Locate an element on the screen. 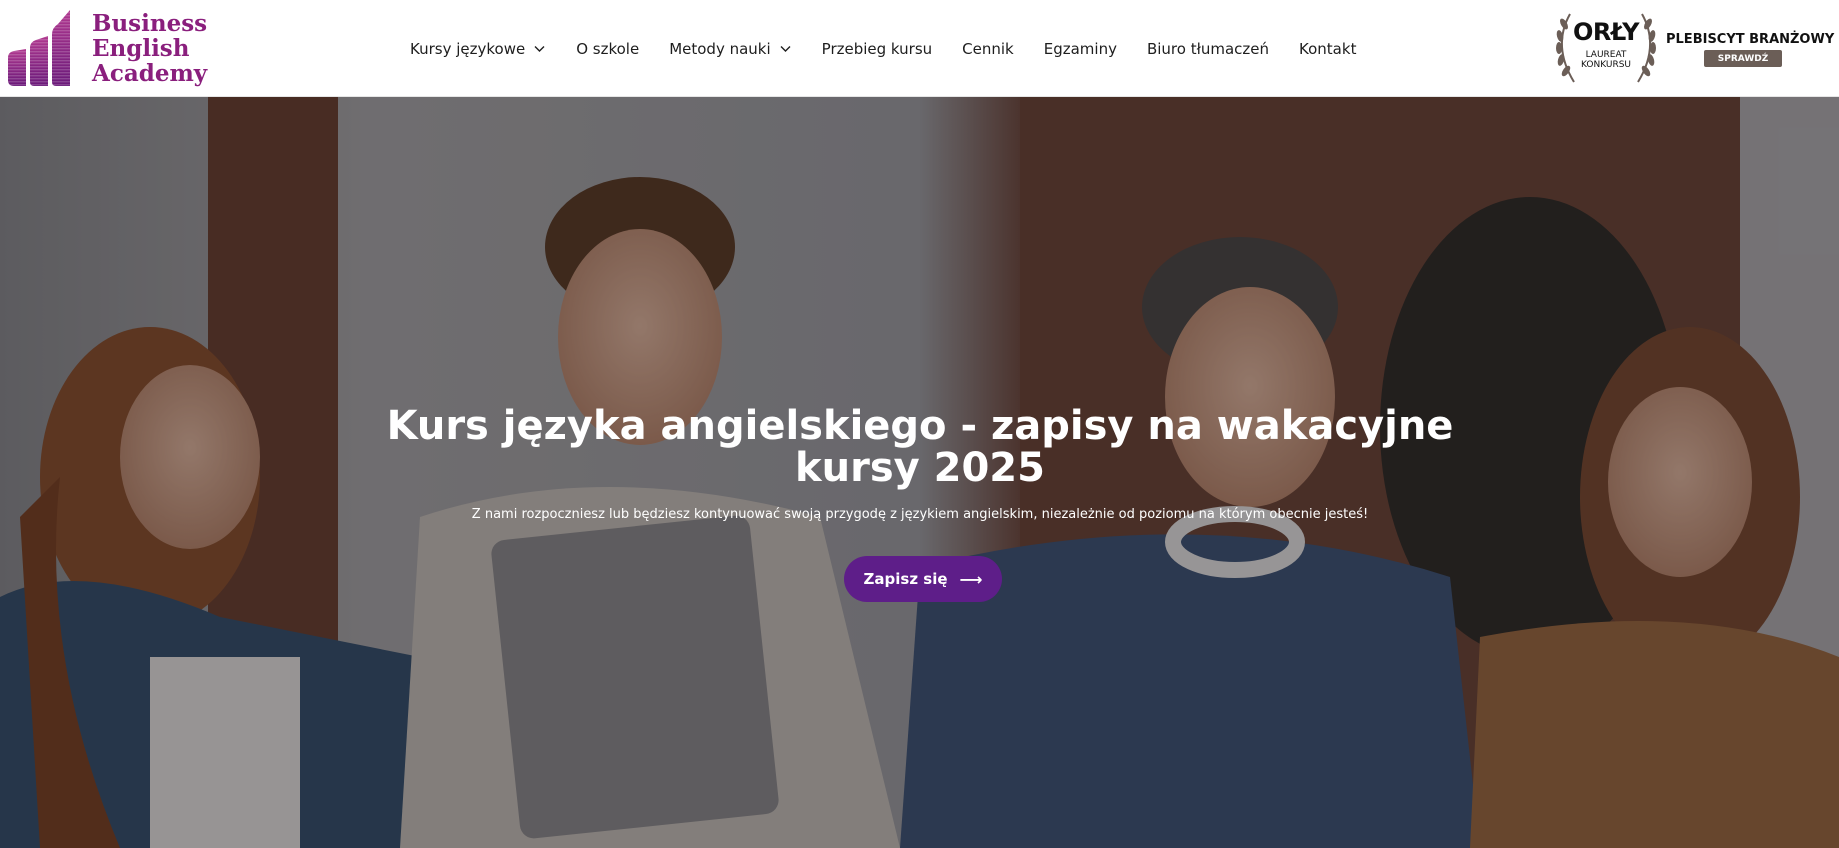 Image resolution: width=1839 pixels, height=848 pixels. award-subtitle: LAUREAT KONKURSU is located at coordinates (1606, 60).